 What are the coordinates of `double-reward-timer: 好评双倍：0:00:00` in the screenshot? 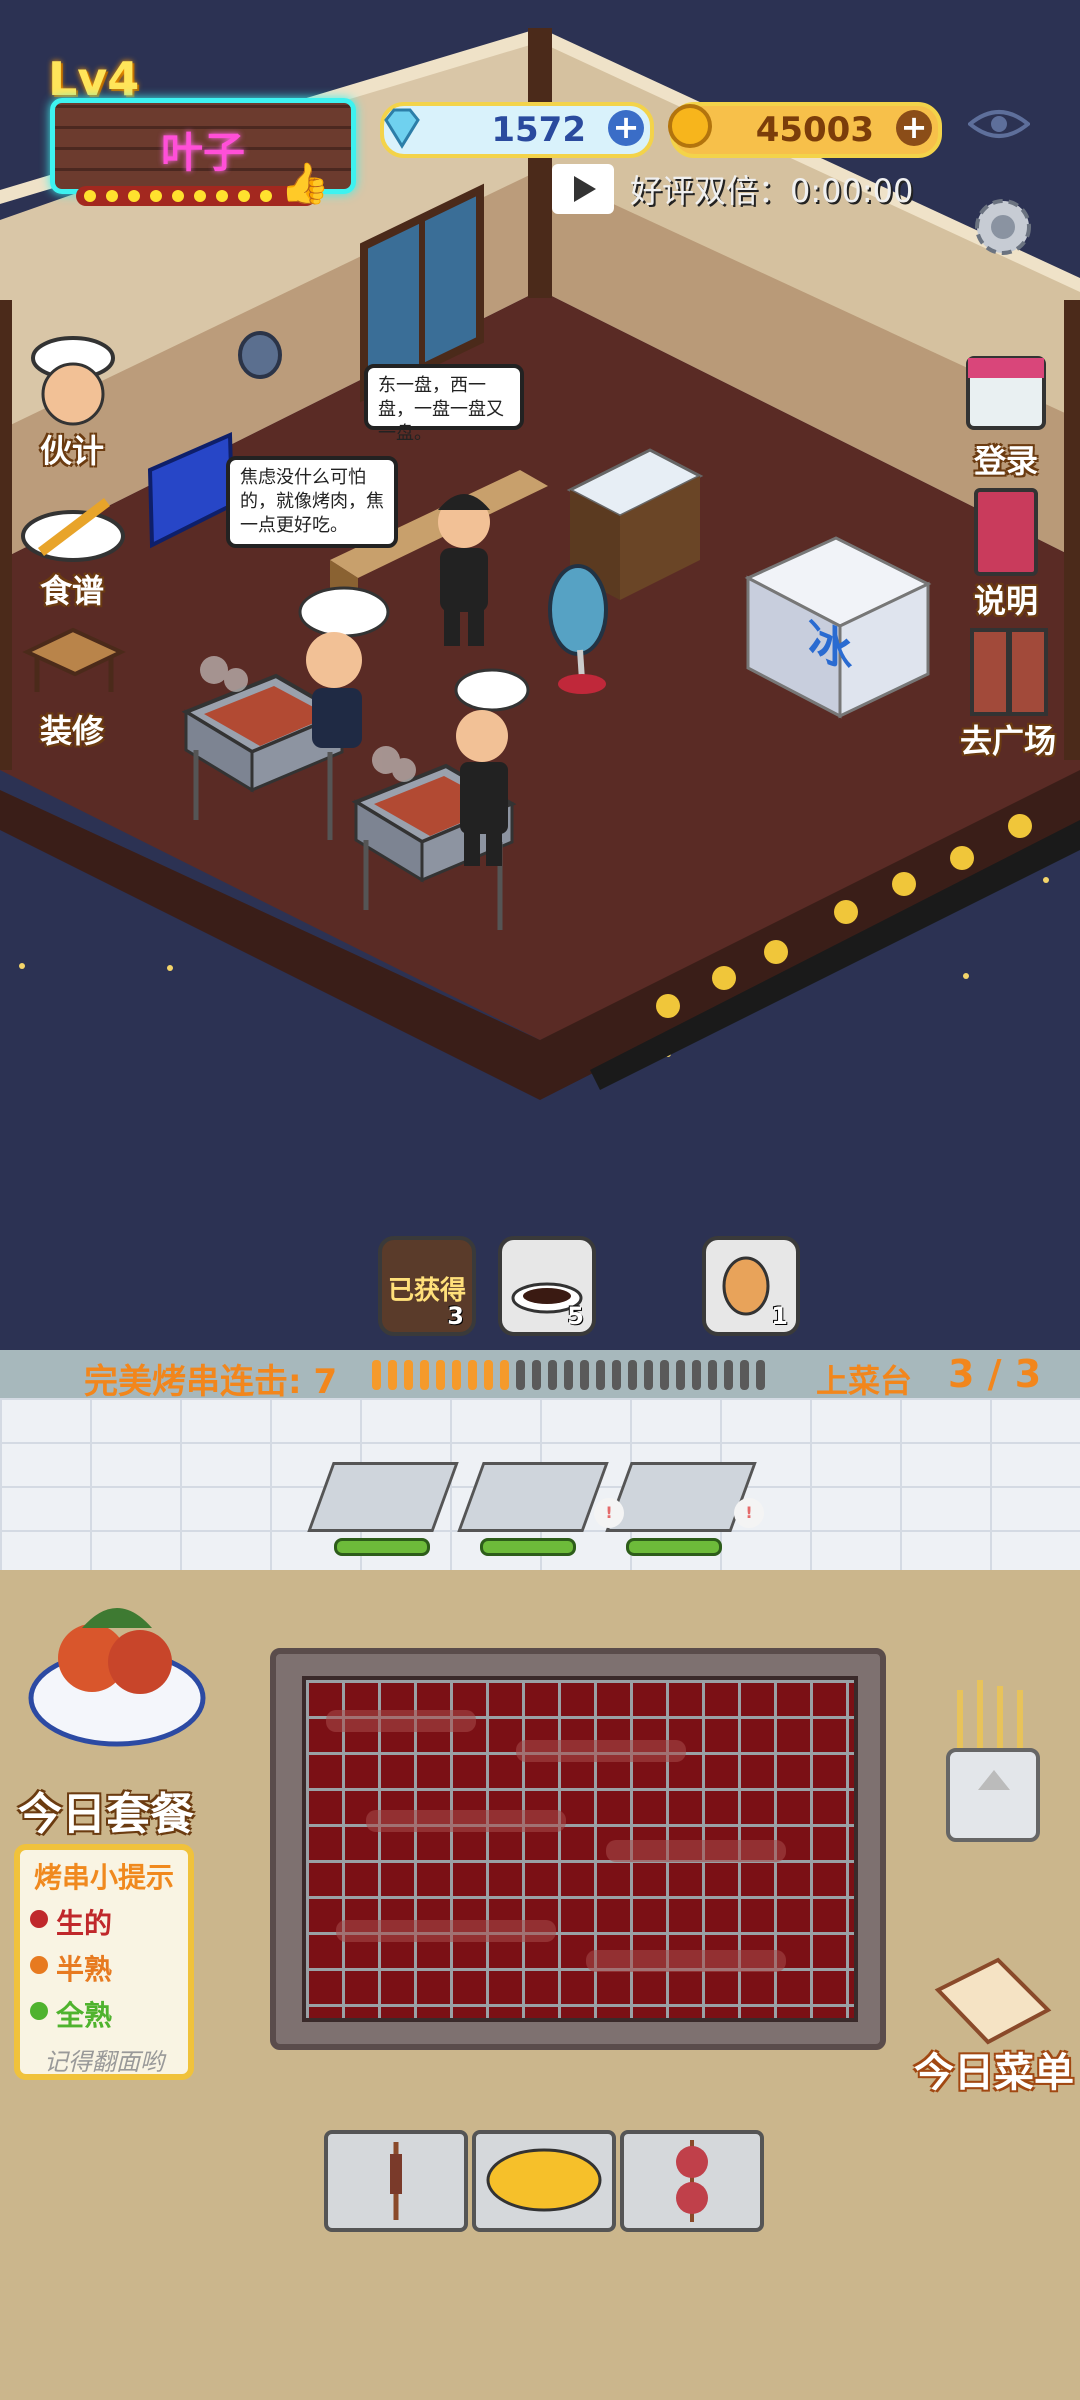 It's located at (772, 191).